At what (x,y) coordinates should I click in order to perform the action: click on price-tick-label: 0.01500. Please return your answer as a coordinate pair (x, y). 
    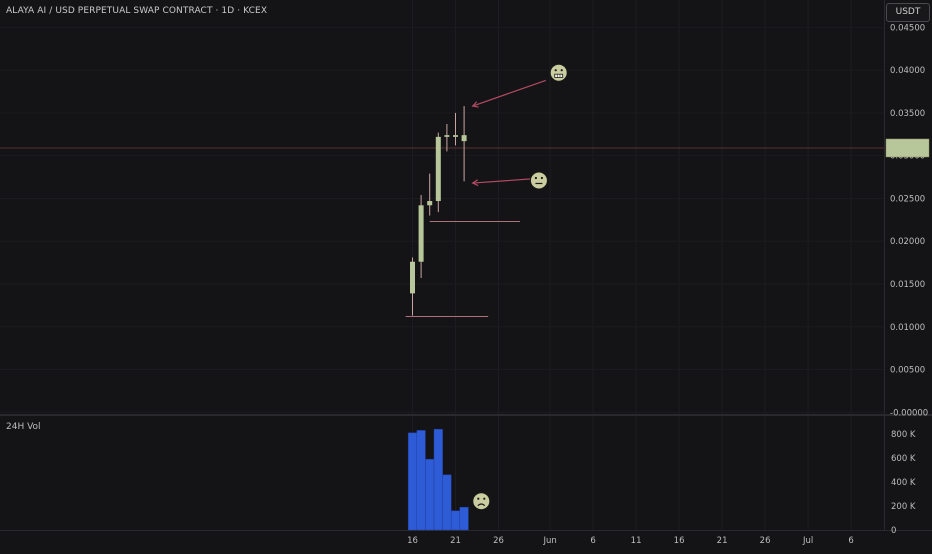
    Looking at the image, I should click on (907, 285).